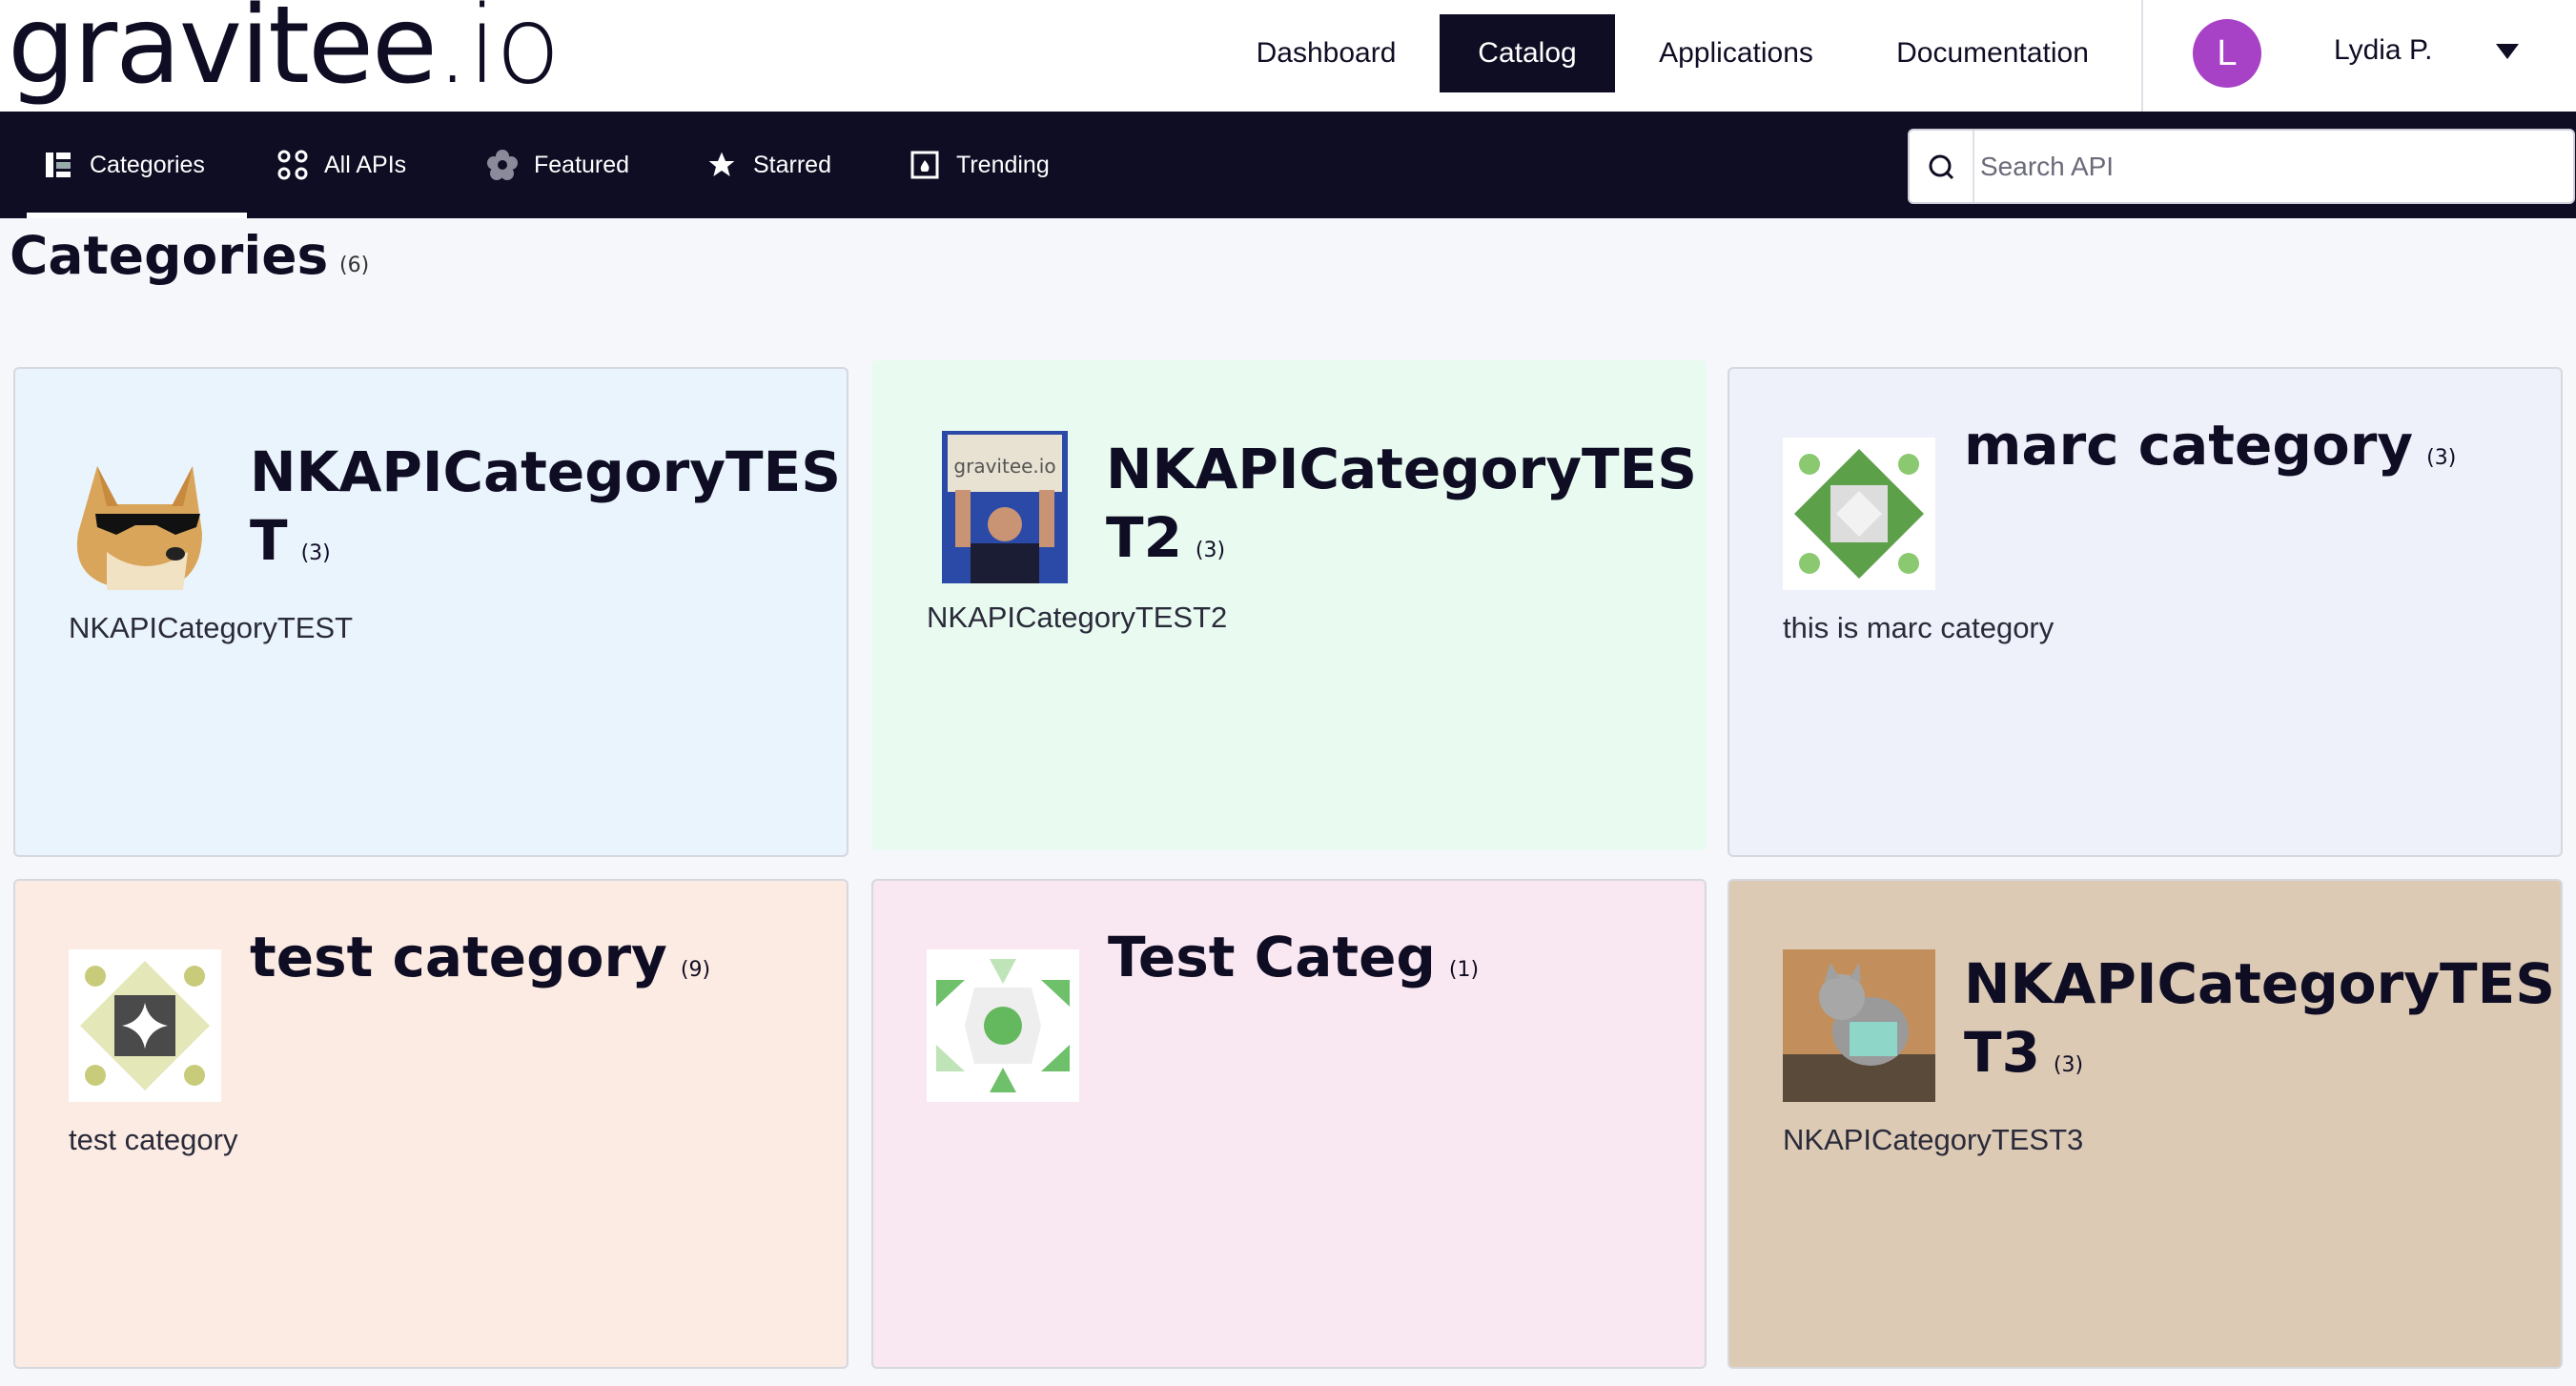 This screenshot has height=1386, width=2576. I want to click on api-count: (9), so click(695, 970).